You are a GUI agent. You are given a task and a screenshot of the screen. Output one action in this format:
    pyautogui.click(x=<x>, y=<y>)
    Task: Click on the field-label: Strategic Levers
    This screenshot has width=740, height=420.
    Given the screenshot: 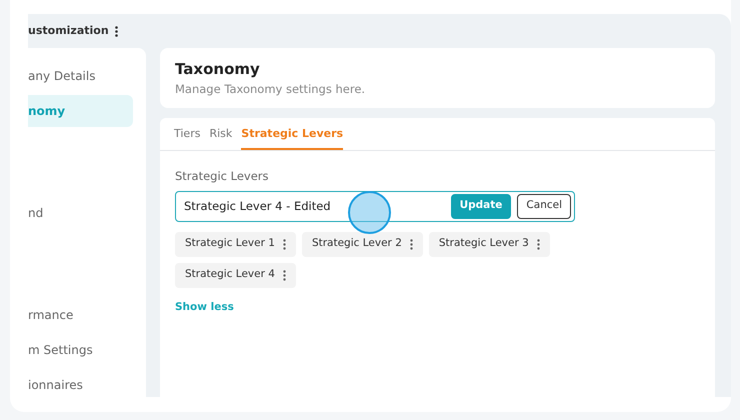 What is the action you would take?
    pyautogui.click(x=222, y=177)
    